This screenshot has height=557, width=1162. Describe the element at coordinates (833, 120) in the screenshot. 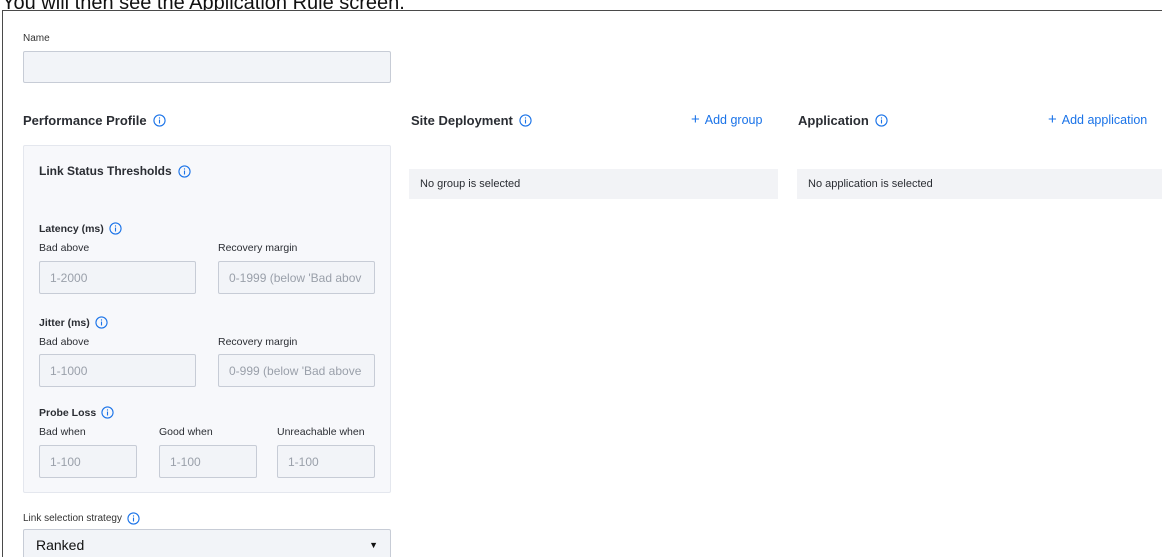

I see `application-label: Application` at that location.